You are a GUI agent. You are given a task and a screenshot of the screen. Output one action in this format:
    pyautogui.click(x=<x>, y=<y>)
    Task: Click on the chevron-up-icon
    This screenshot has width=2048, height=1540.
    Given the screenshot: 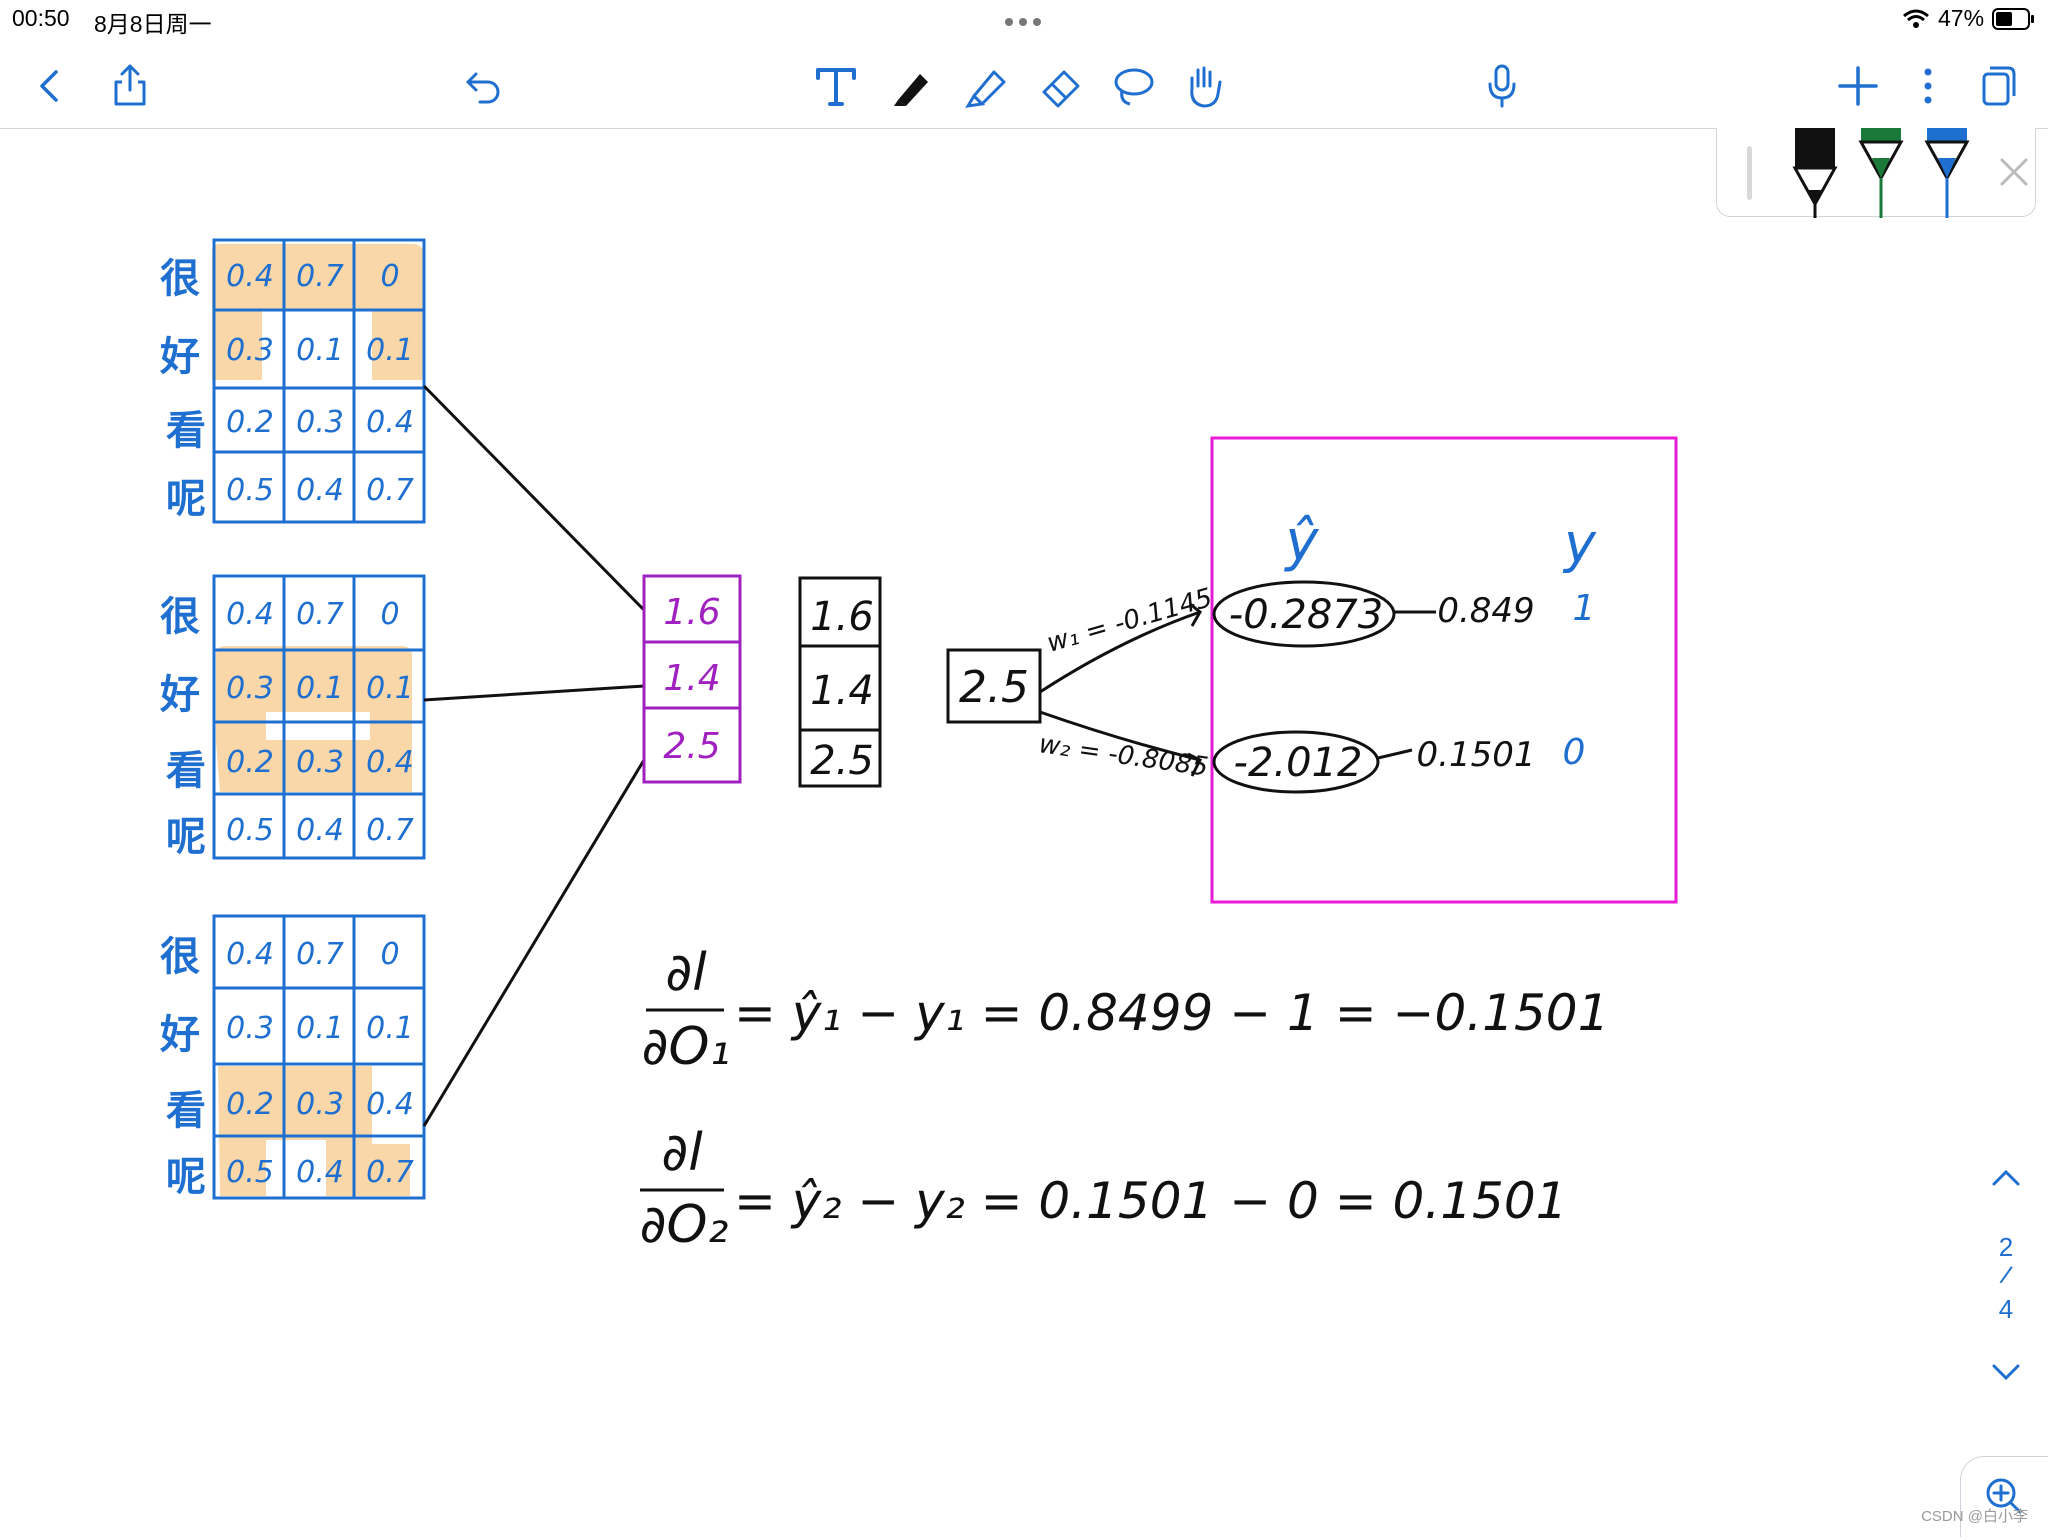 What is the action you would take?
    pyautogui.click(x=2006, y=1180)
    